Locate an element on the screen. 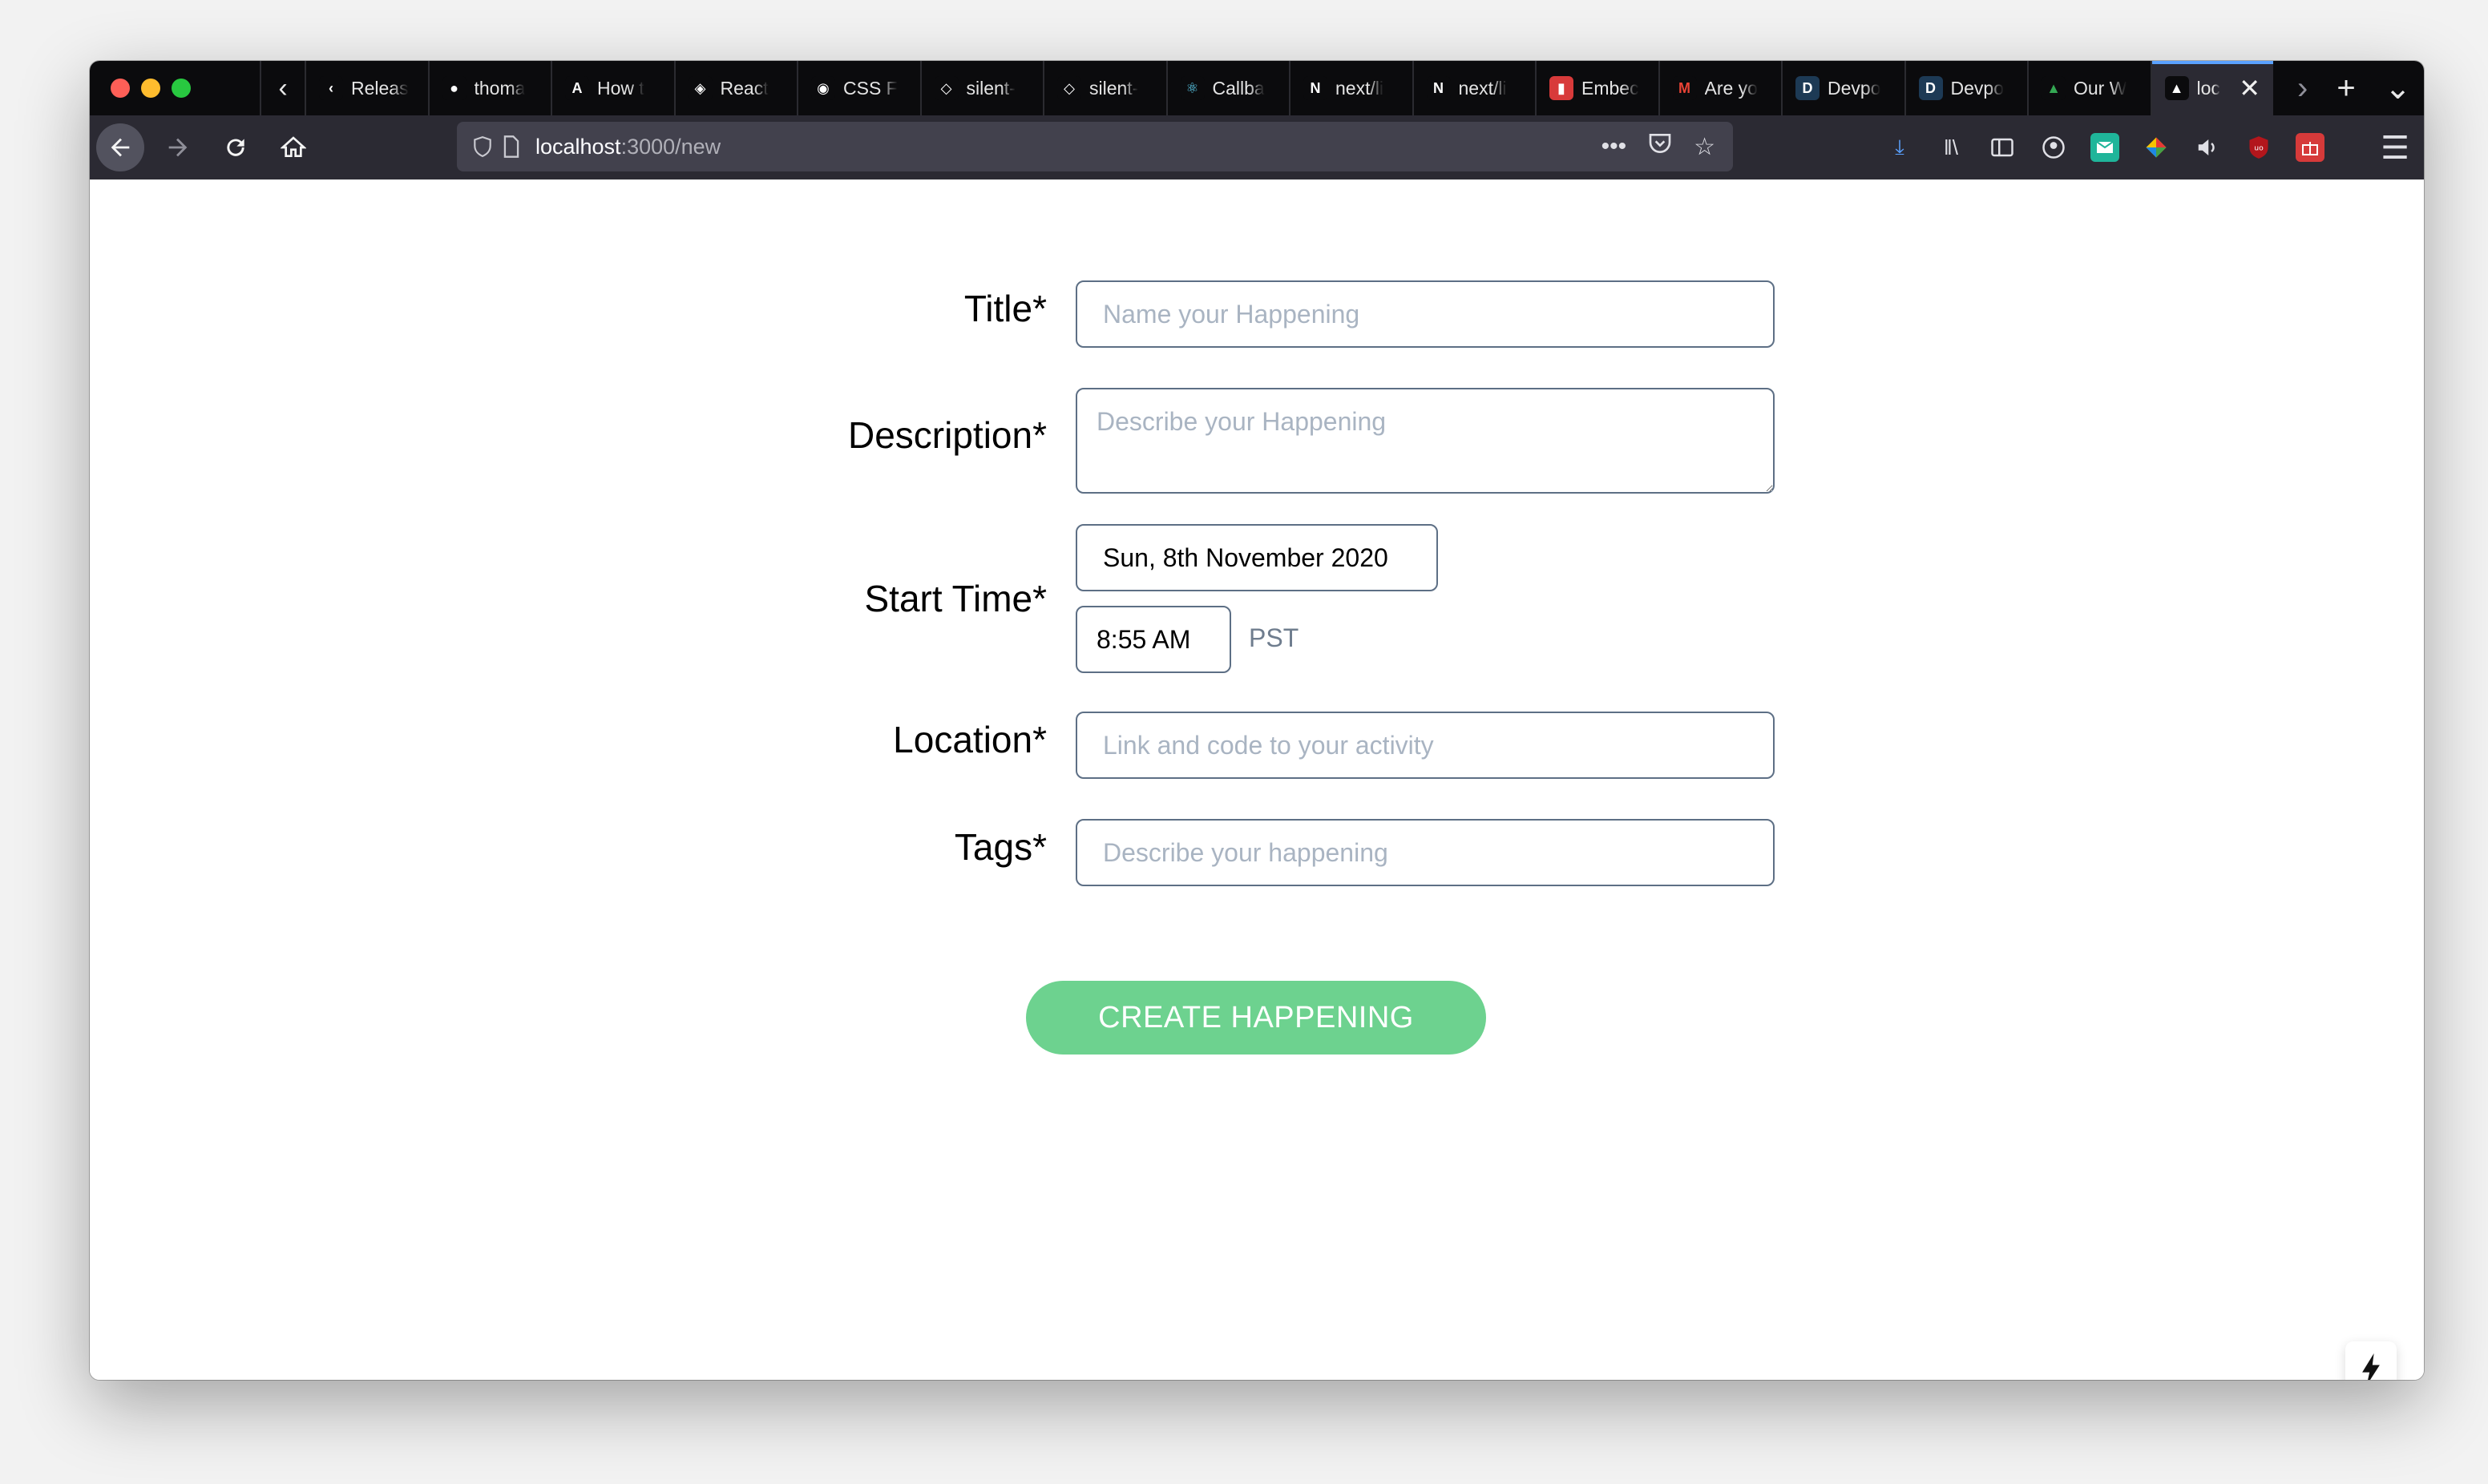 Image resolution: width=2488 pixels, height=1484 pixels. tab-label: Our W is located at coordinates (2100, 88).